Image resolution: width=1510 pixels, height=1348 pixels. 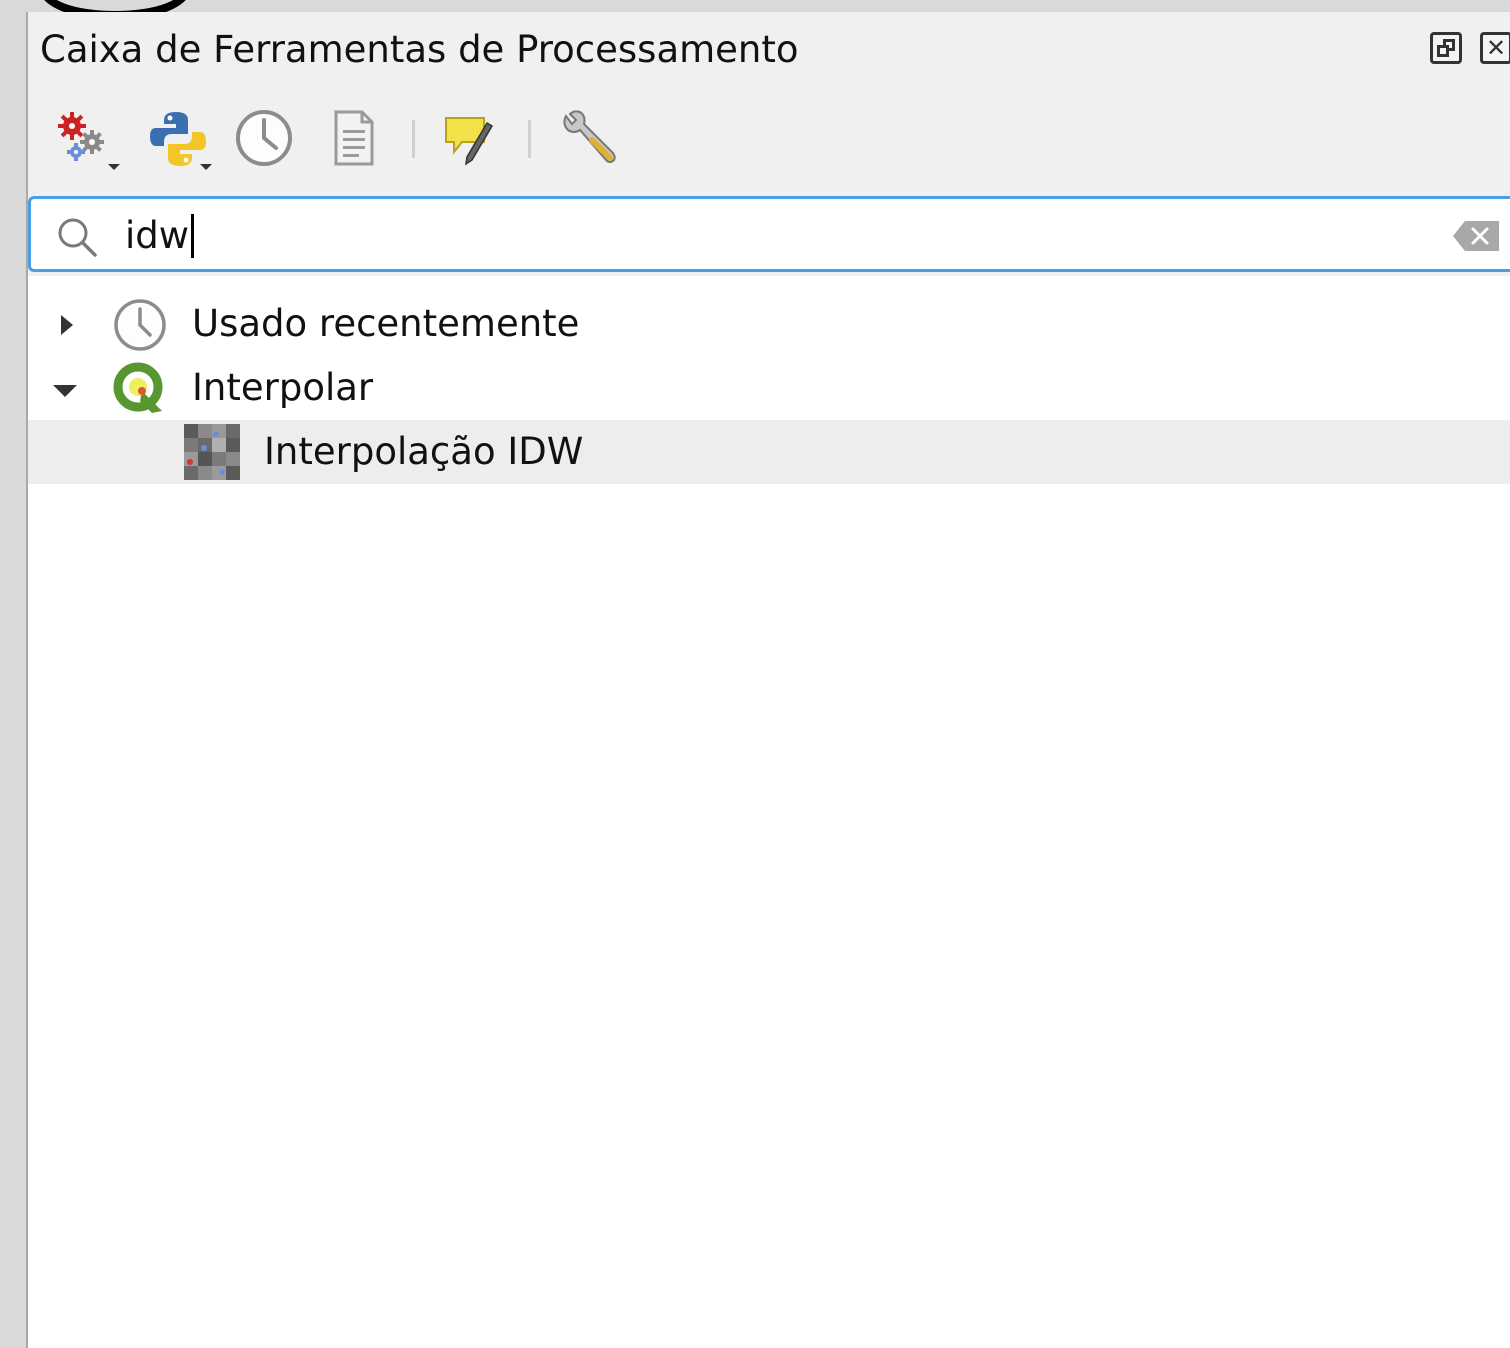 I want to click on results-document-icon, so click(x=354, y=138).